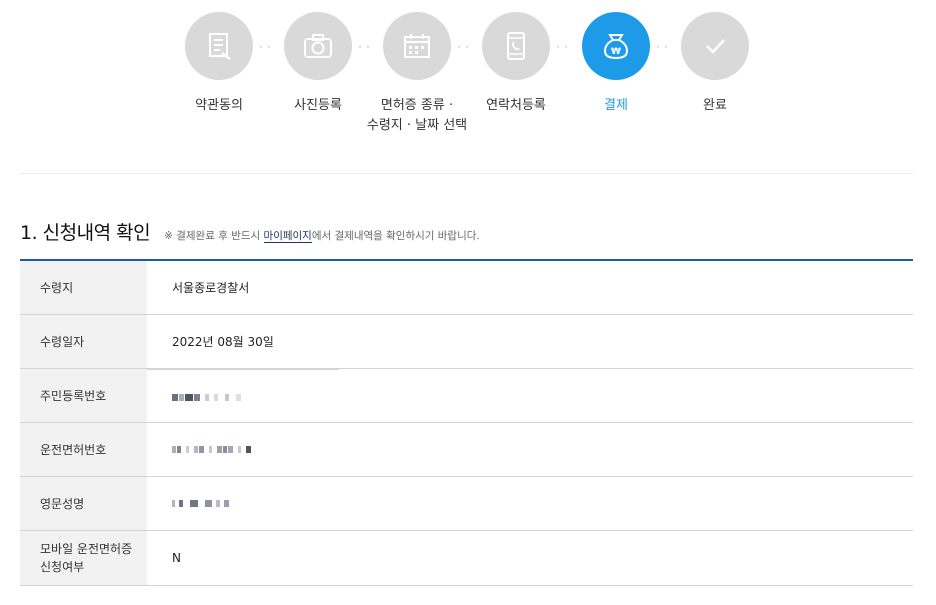  Describe the element at coordinates (243, 396) in the screenshot. I see `redaction-patch` at that location.